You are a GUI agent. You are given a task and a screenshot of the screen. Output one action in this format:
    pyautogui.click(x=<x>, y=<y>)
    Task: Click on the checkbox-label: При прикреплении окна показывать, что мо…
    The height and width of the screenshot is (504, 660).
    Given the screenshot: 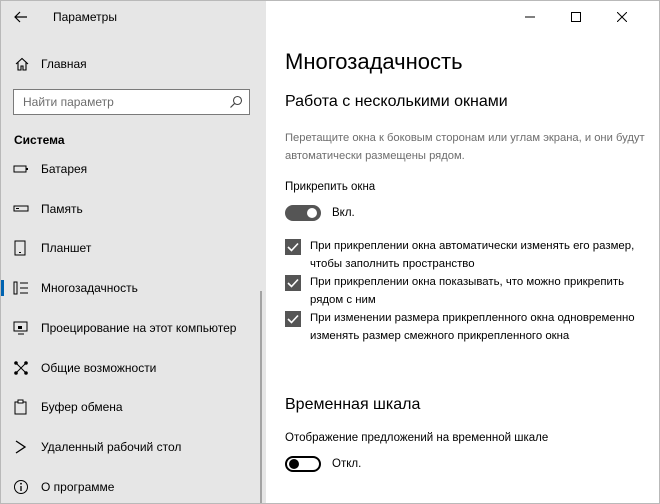 What is the action you would take?
    pyautogui.click(x=467, y=291)
    